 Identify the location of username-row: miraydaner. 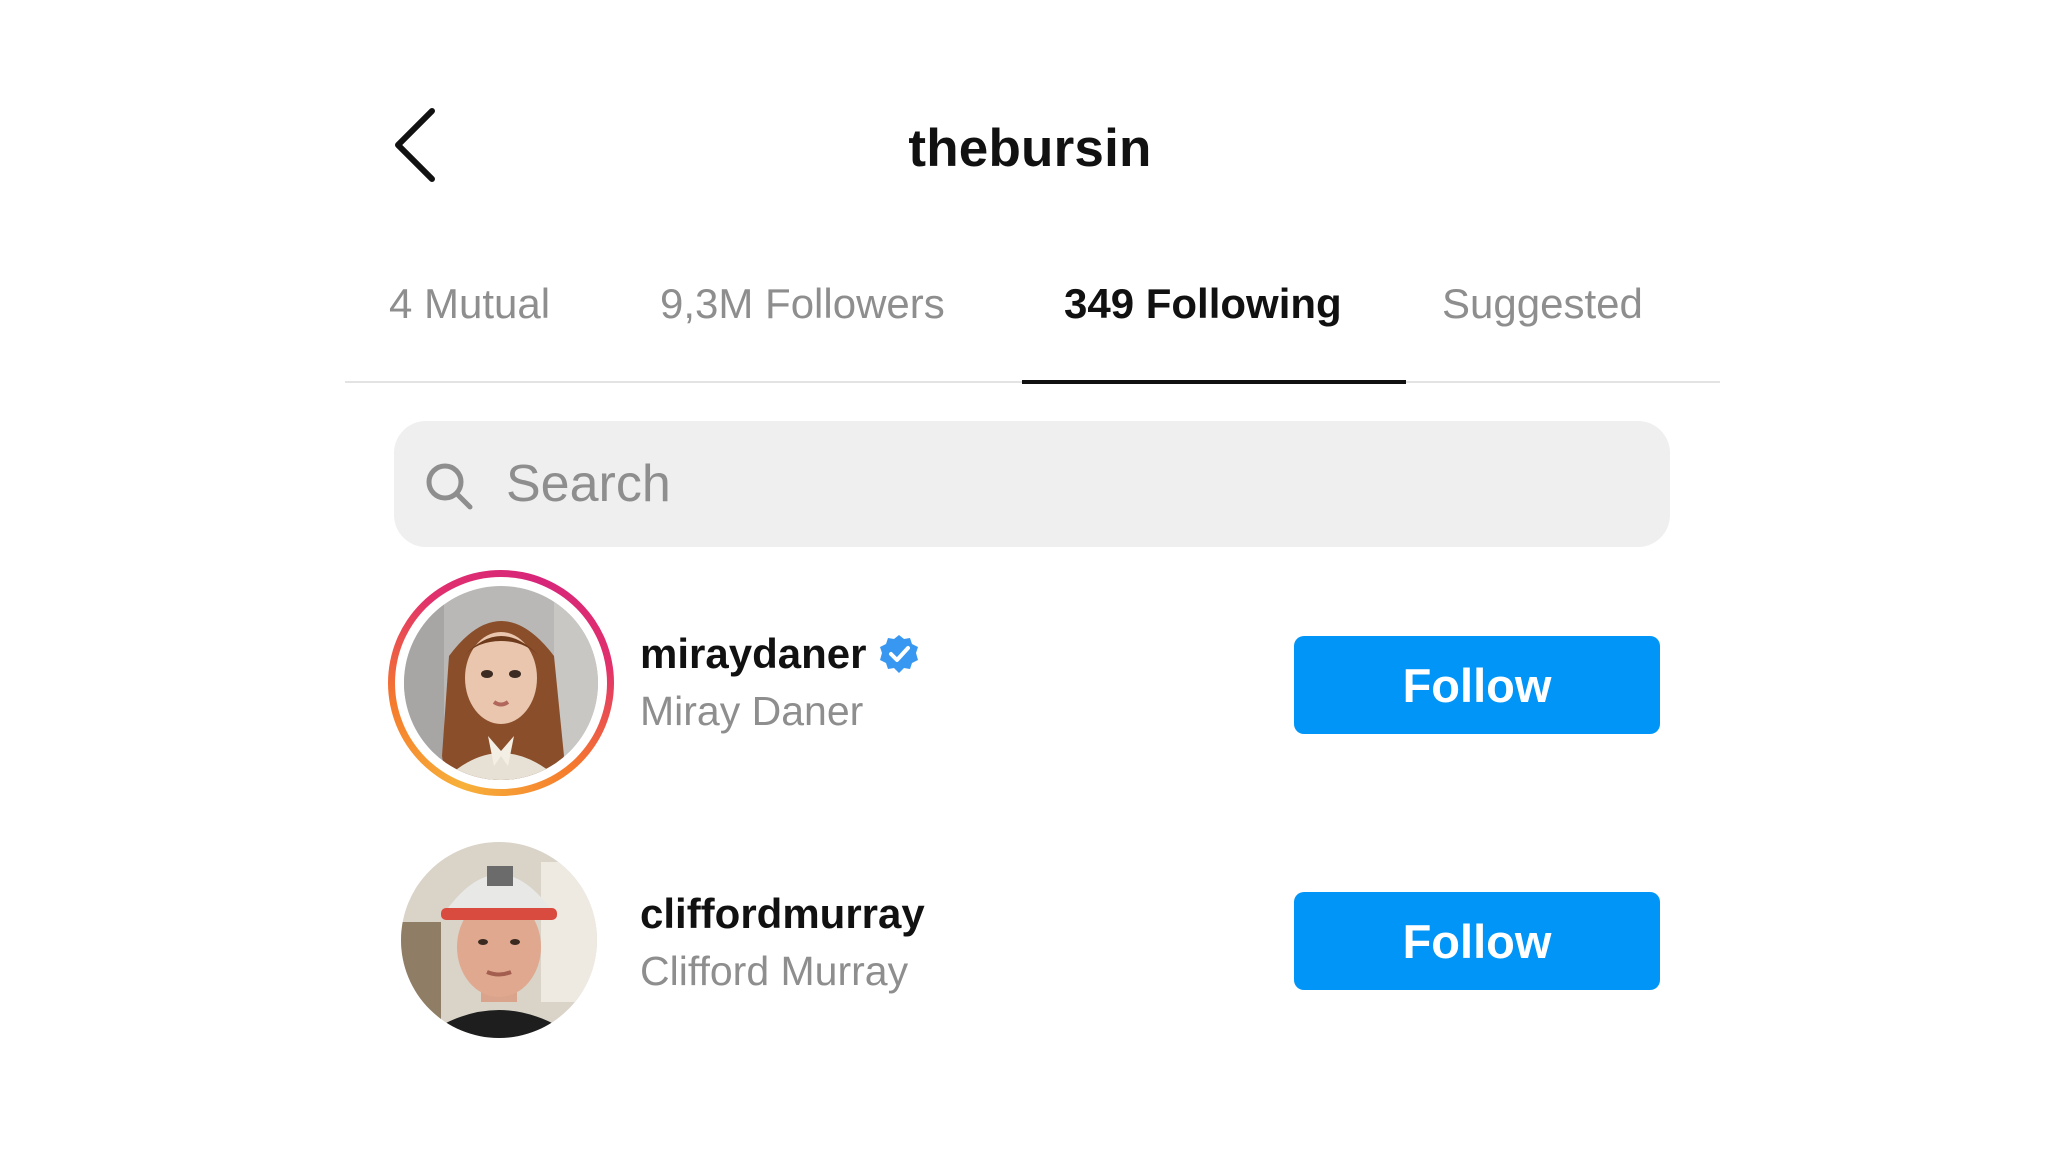
(780, 654).